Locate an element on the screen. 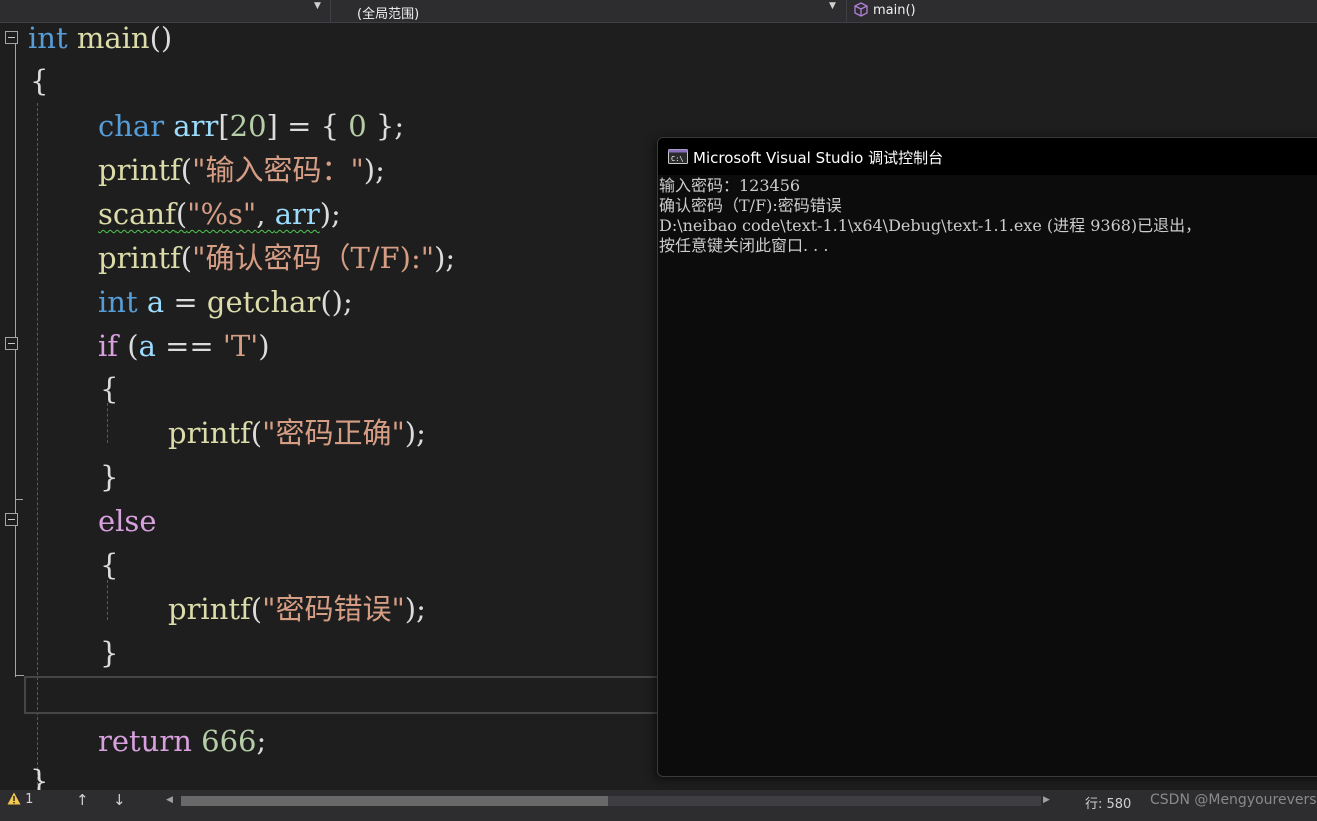 This screenshot has width=1317, height=821. outline-guide-end is located at coordinates (19, 675).